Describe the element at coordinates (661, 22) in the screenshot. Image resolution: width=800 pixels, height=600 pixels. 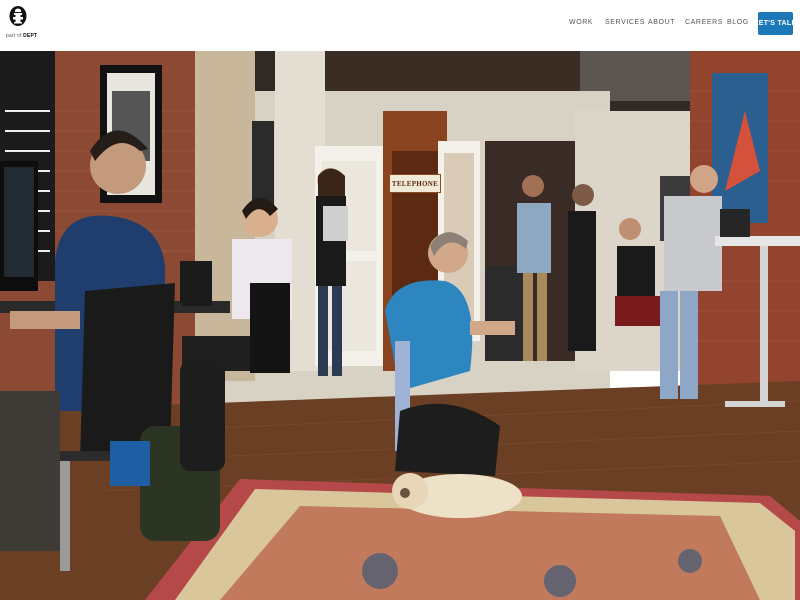
I see `nav-about: ABOUT` at that location.